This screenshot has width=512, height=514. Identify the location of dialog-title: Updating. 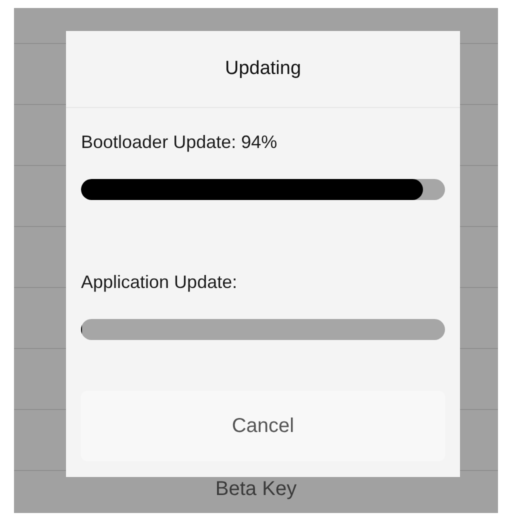
(263, 69).